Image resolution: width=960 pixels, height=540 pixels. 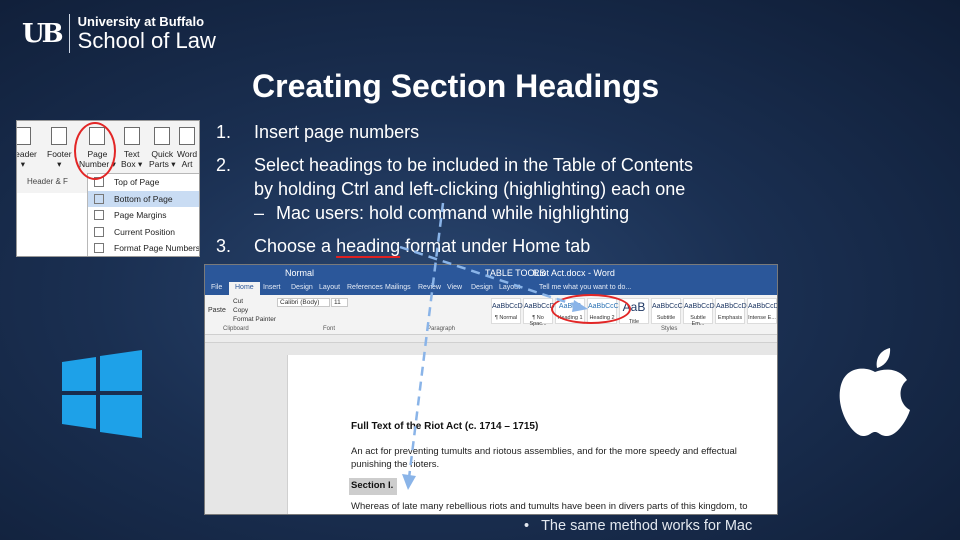 What do you see at coordinates (409, 482) in the screenshot?
I see `arrow-head-section` at bounding box center [409, 482].